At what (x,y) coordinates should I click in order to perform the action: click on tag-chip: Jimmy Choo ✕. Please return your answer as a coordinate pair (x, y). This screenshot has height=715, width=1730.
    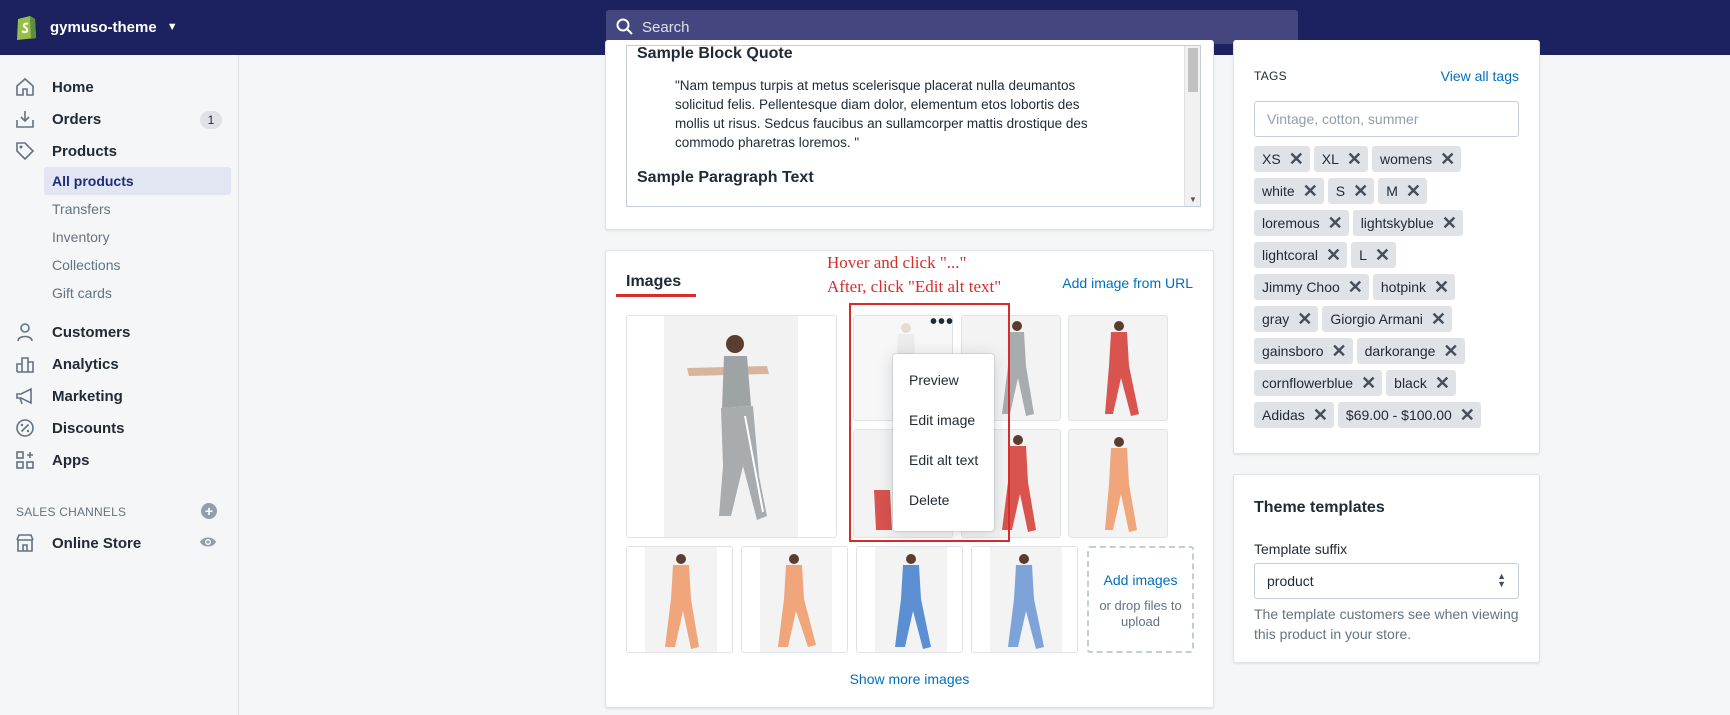
    Looking at the image, I should click on (1311, 287).